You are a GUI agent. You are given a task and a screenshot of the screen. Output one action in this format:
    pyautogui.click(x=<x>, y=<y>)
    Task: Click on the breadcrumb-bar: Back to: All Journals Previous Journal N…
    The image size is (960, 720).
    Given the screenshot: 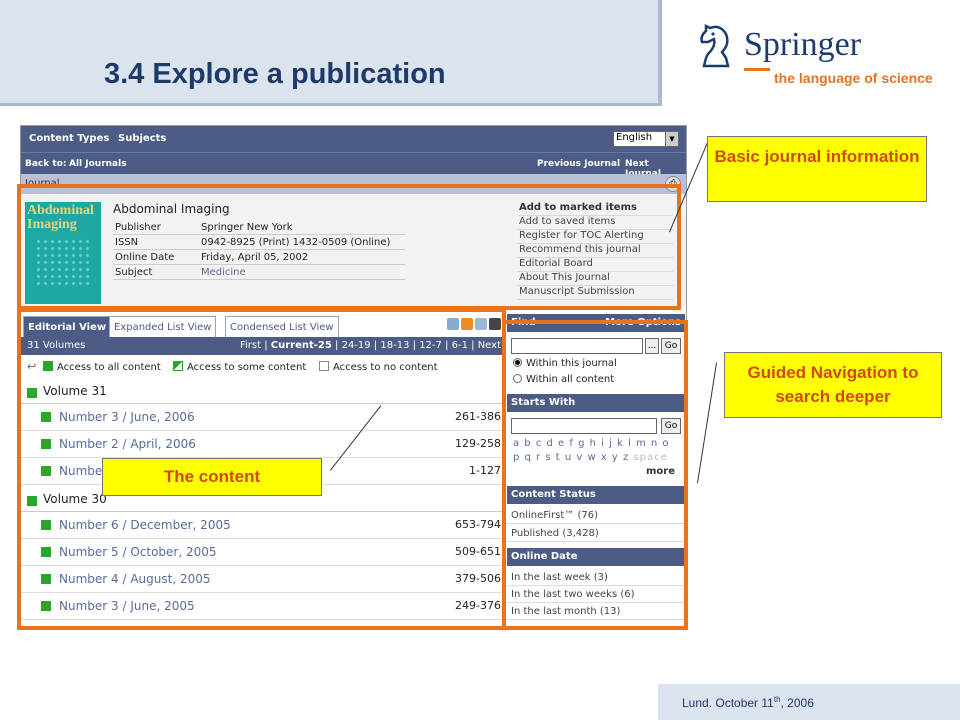 What is the action you would take?
    pyautogui.click(x=353, y=165)
    